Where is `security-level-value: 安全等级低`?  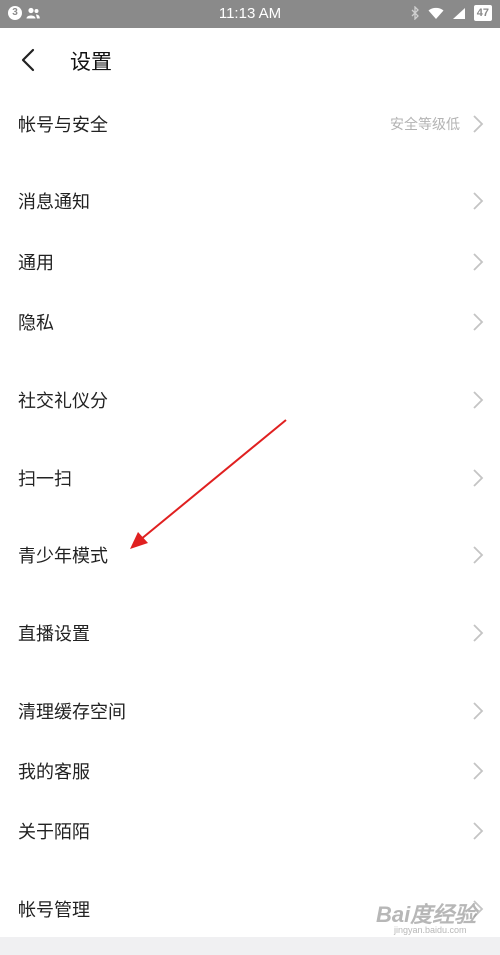
security-level-value: 安全等级低 is located at coordinates (425, 125).